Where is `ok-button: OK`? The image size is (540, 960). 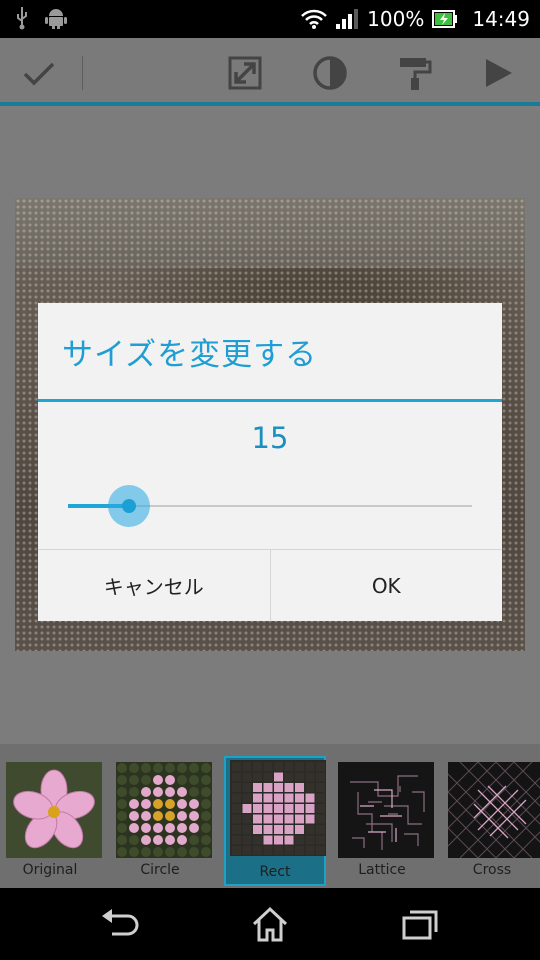
ok-button: OK is located at coordinates (386, 585).